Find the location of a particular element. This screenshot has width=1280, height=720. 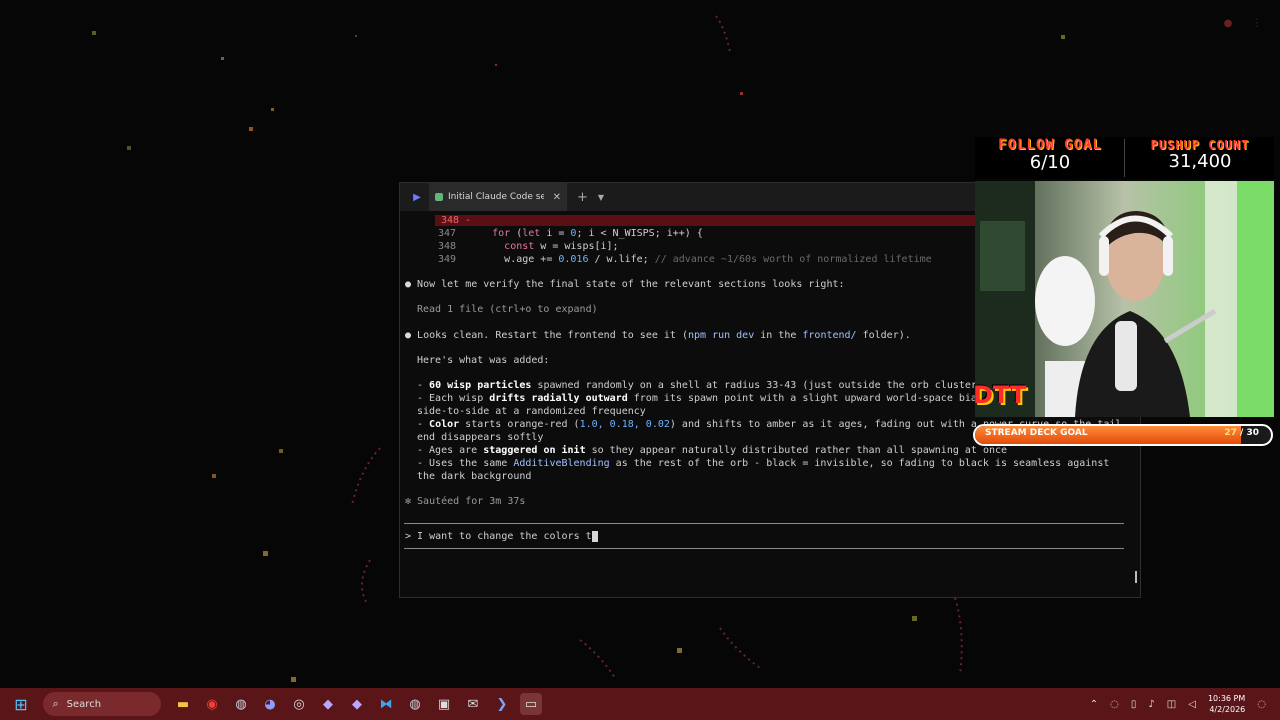

follow-goal: FOLLOW GOAL 6/10 is located at coordinates (1050, 158).